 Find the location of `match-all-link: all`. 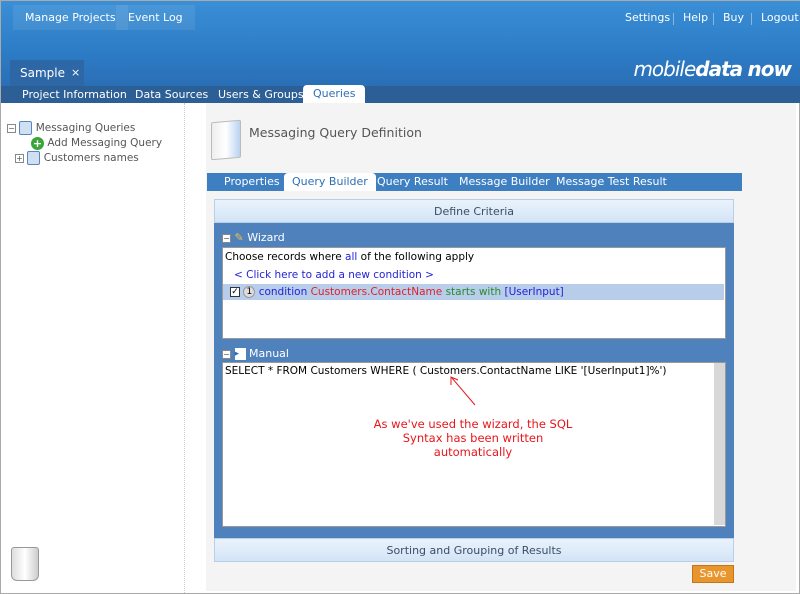

match-all-link: all is located at coordinates (351, 257).